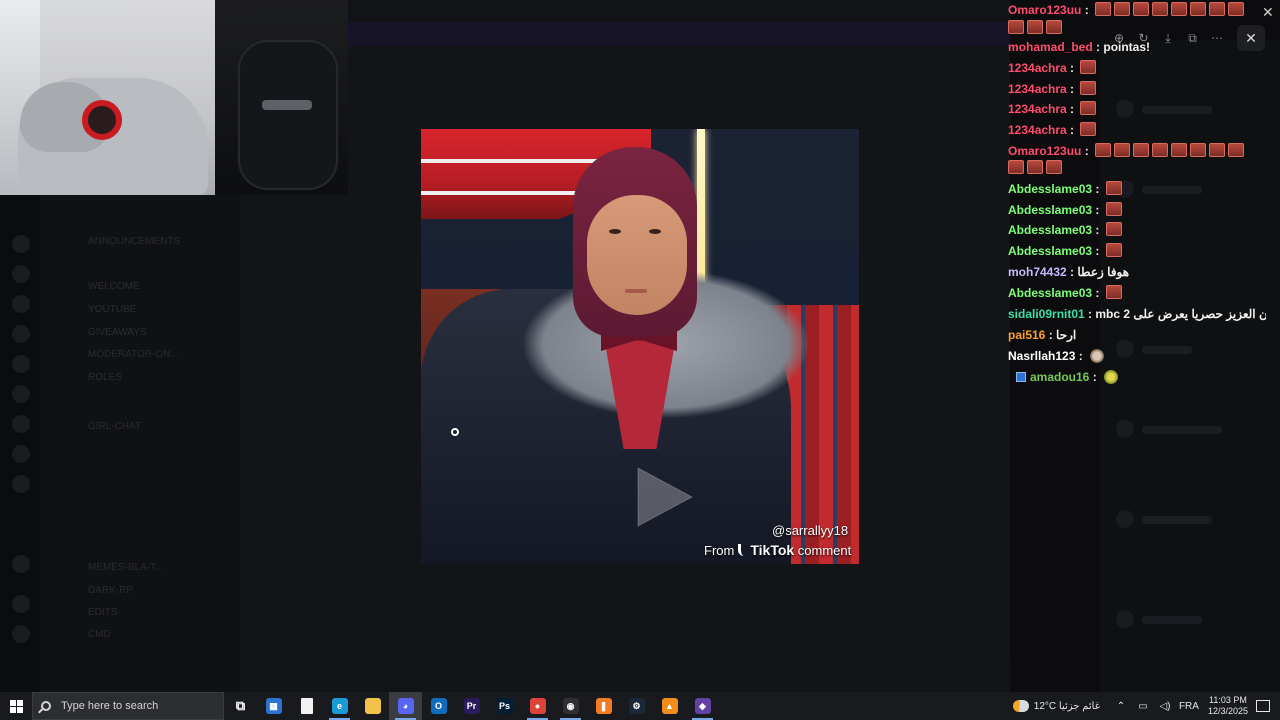 Image resolution: width=1280 pixels, height=720 pixels. What do you see at coordinates (665, 497) in the screenshot?
I see `play-icon` at bounding box center [665, 497].